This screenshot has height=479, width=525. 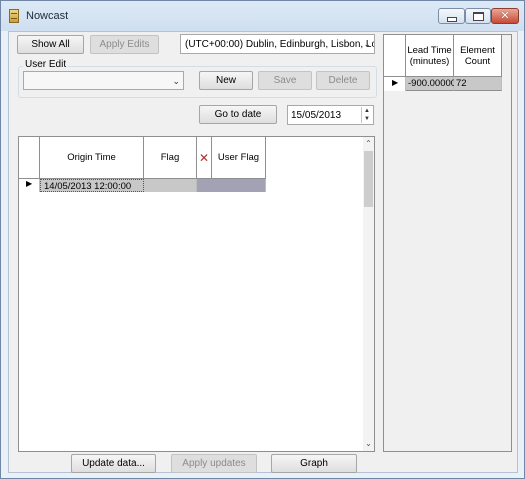 I want to click on table-cell-lead-time: -900.00000, so click(x=431, y=84).